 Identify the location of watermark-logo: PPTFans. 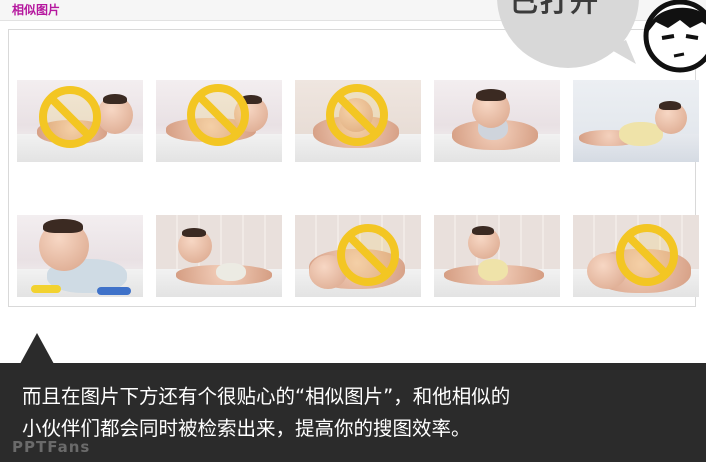
(51, 447).